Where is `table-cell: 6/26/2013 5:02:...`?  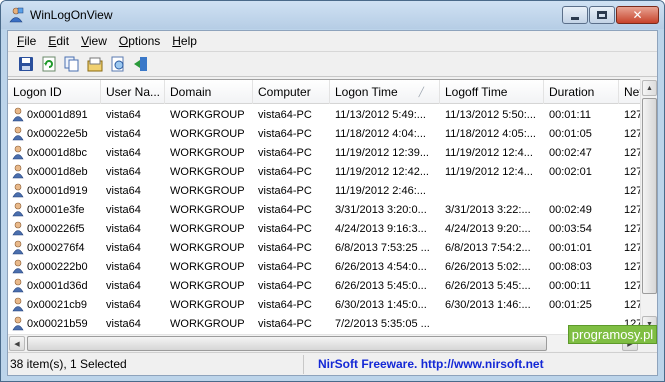 table-cell: 6/26/2013 5:02:... is located at coordinates (492, 267).